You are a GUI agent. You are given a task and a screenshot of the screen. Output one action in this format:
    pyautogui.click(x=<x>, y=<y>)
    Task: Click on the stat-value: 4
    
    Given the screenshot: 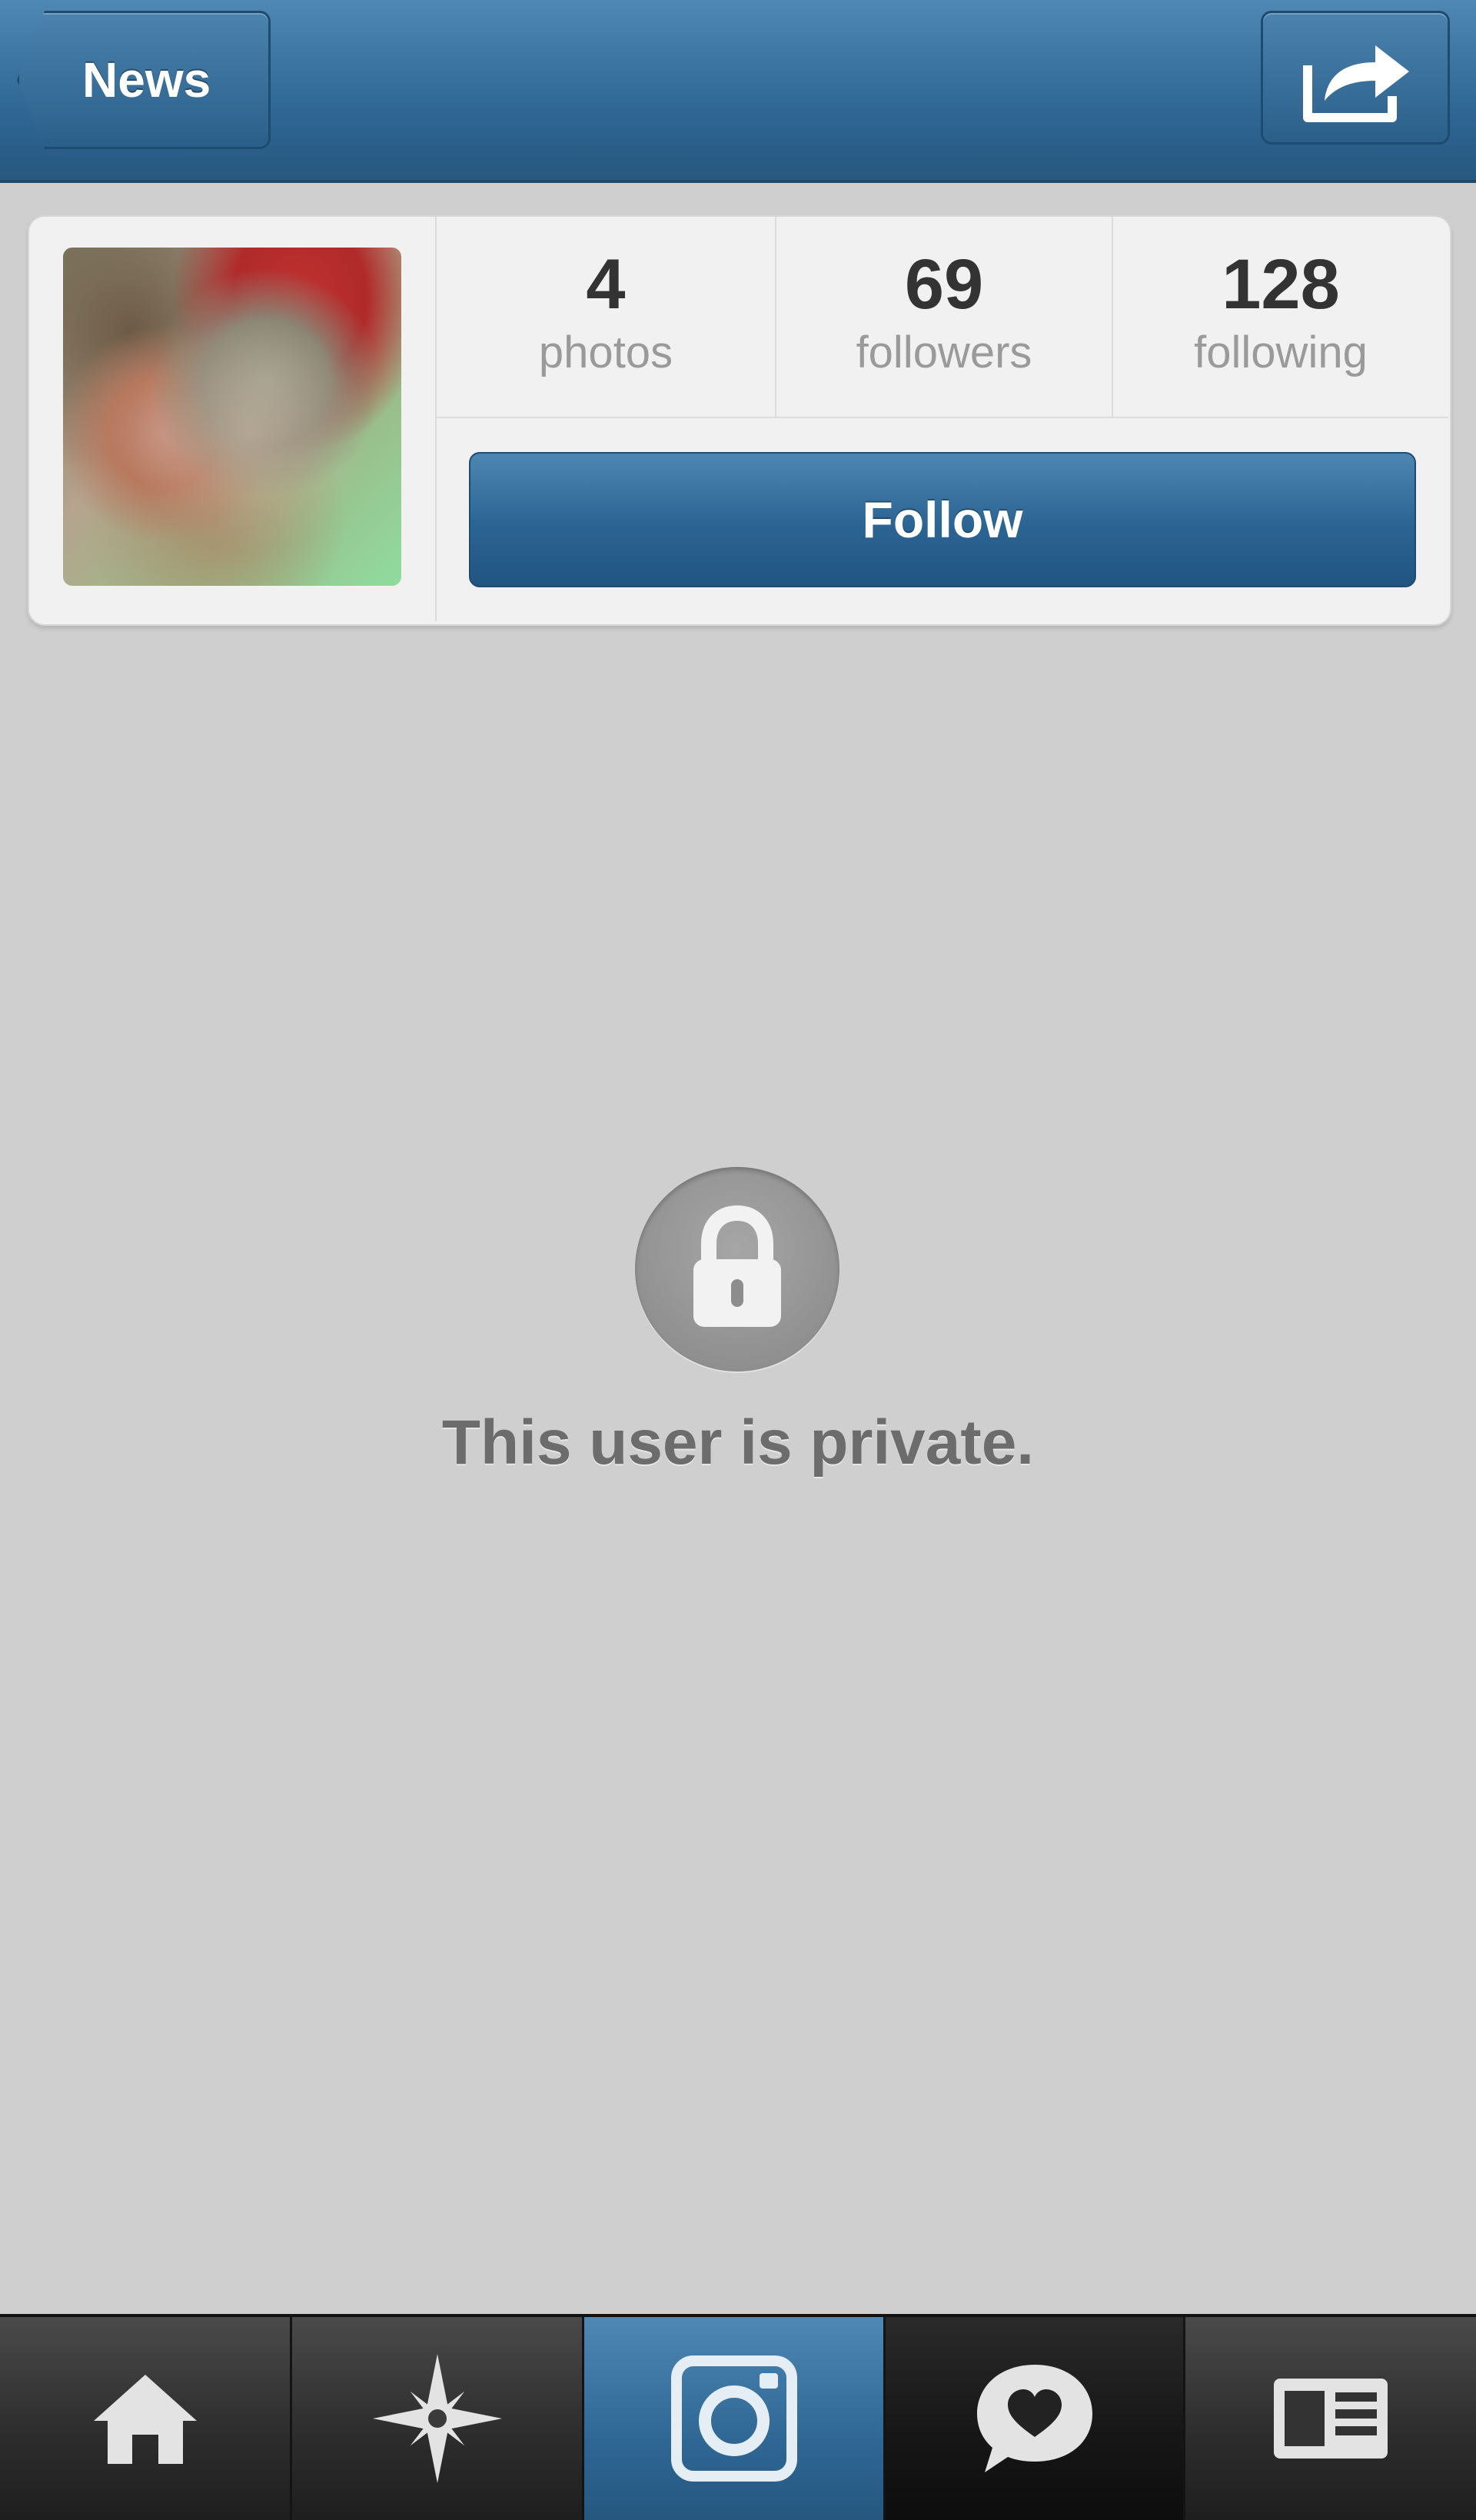 What is the action you would take?
    pyautogui.click(x=606, y=285)
    